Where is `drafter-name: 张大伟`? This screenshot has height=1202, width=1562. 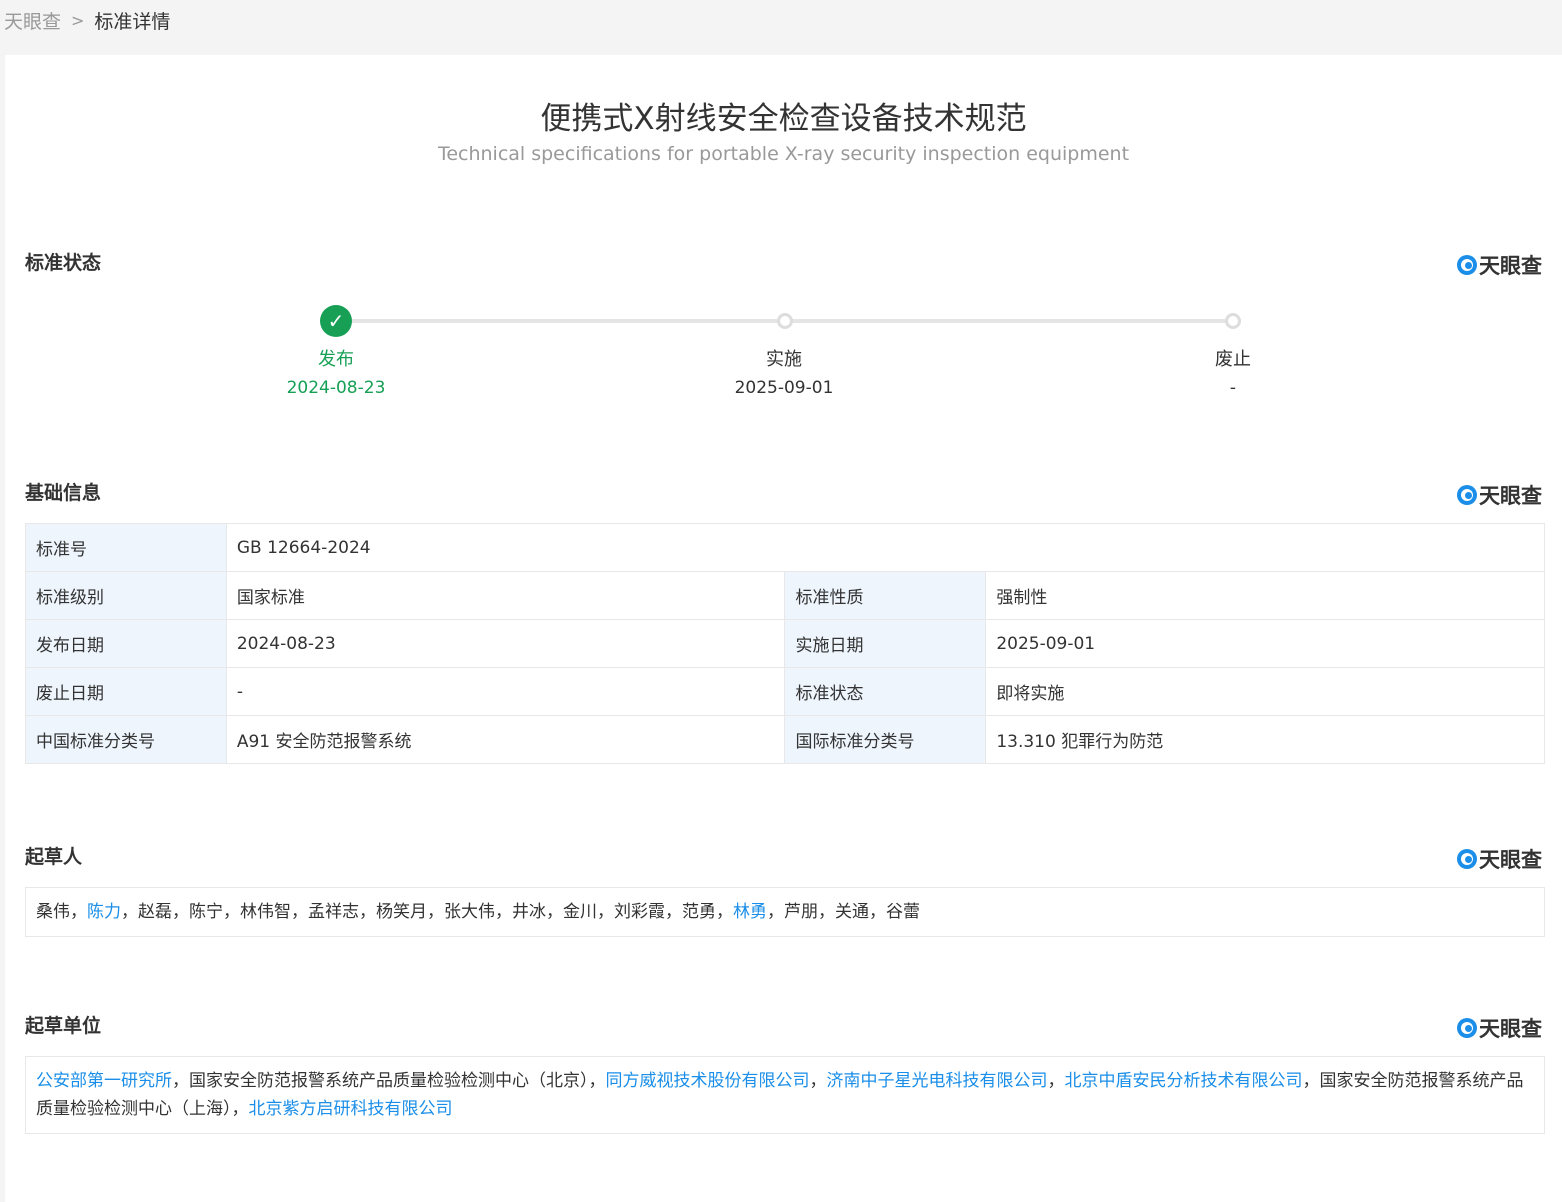 drafter-name: 张大伟 is located at coordinates (469, 912).